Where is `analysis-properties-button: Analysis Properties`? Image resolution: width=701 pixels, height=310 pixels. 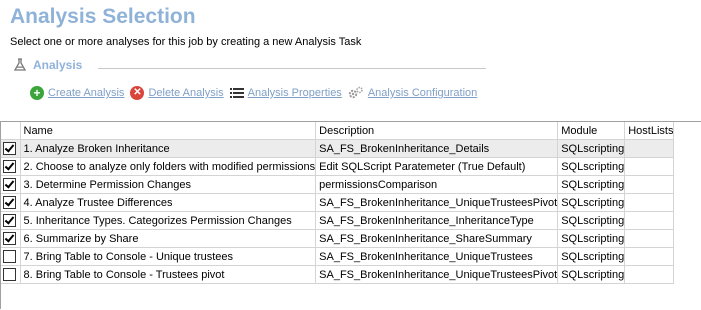 analysis-properties-button: Analysis Properties is located at coordinates (285, 93).